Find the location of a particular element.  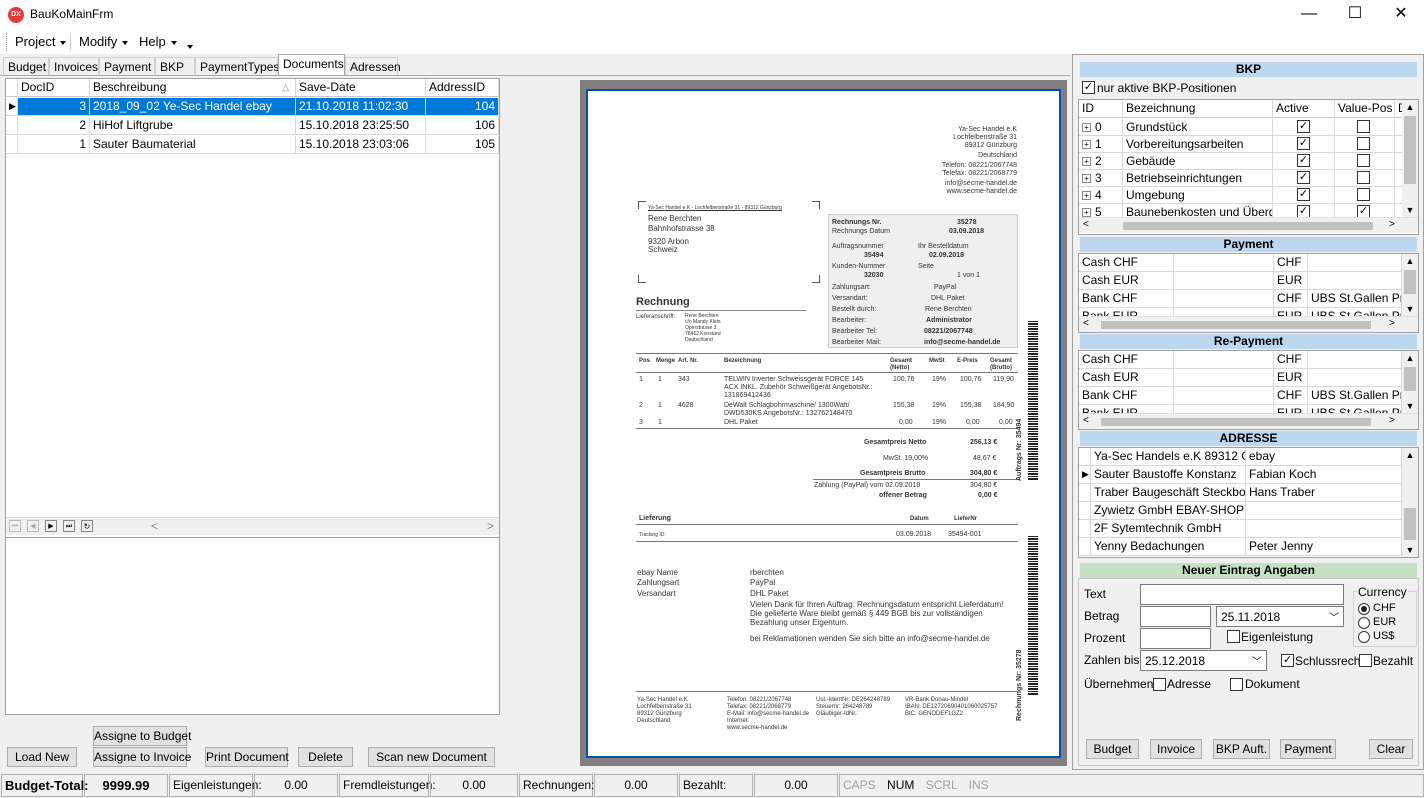

adresse-row-contact: ebay is located at coordinates (1324, 457).